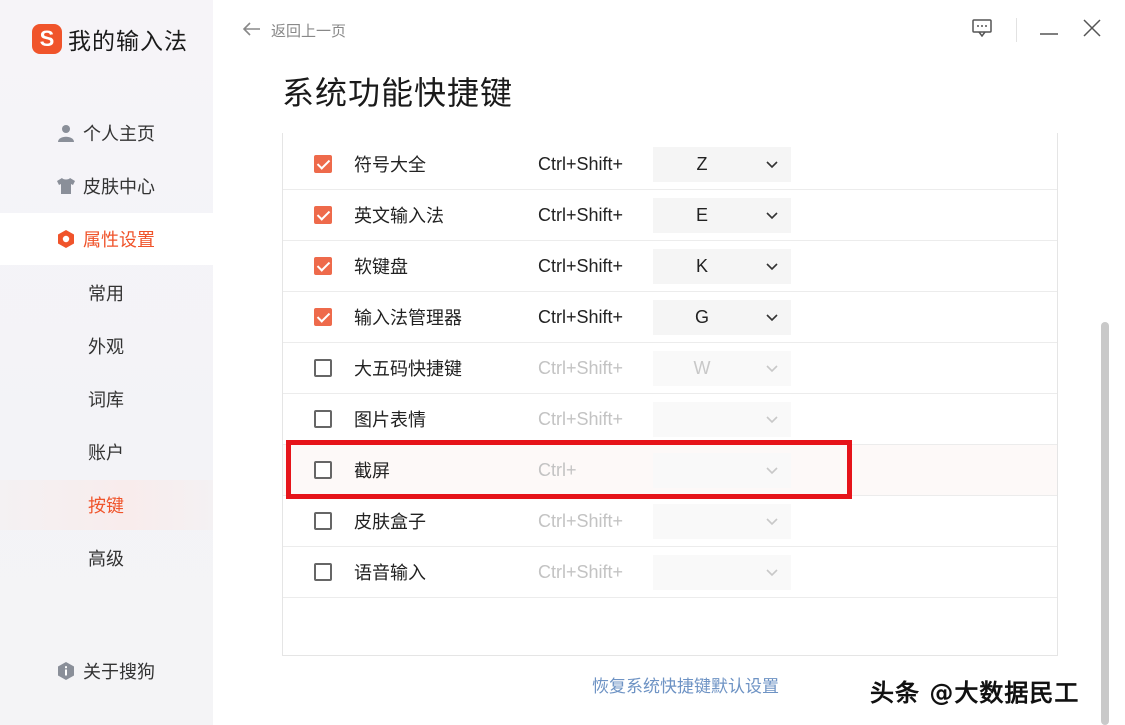 The width and height of the screenshot is (1125, 725). I want to click on sub-item-account: 账户, so click(106, 452).